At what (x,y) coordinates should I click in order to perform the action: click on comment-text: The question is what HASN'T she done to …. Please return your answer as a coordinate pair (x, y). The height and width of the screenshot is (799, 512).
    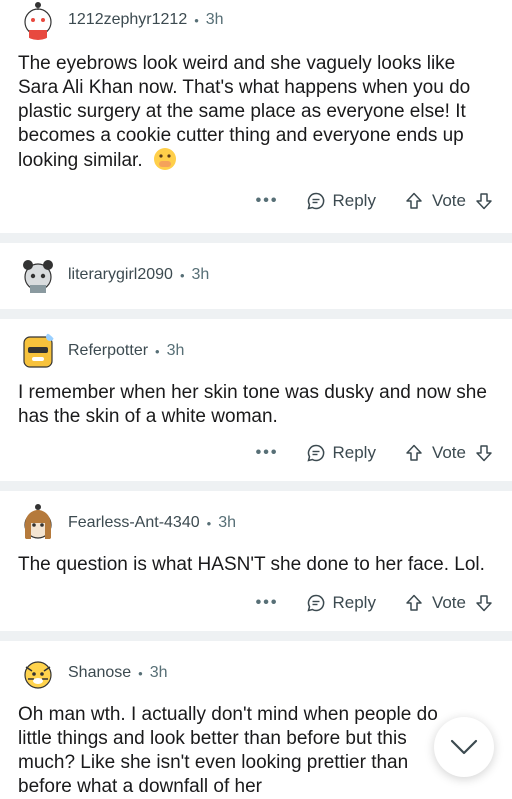
    Looking at the image, I should click on (251, 564).